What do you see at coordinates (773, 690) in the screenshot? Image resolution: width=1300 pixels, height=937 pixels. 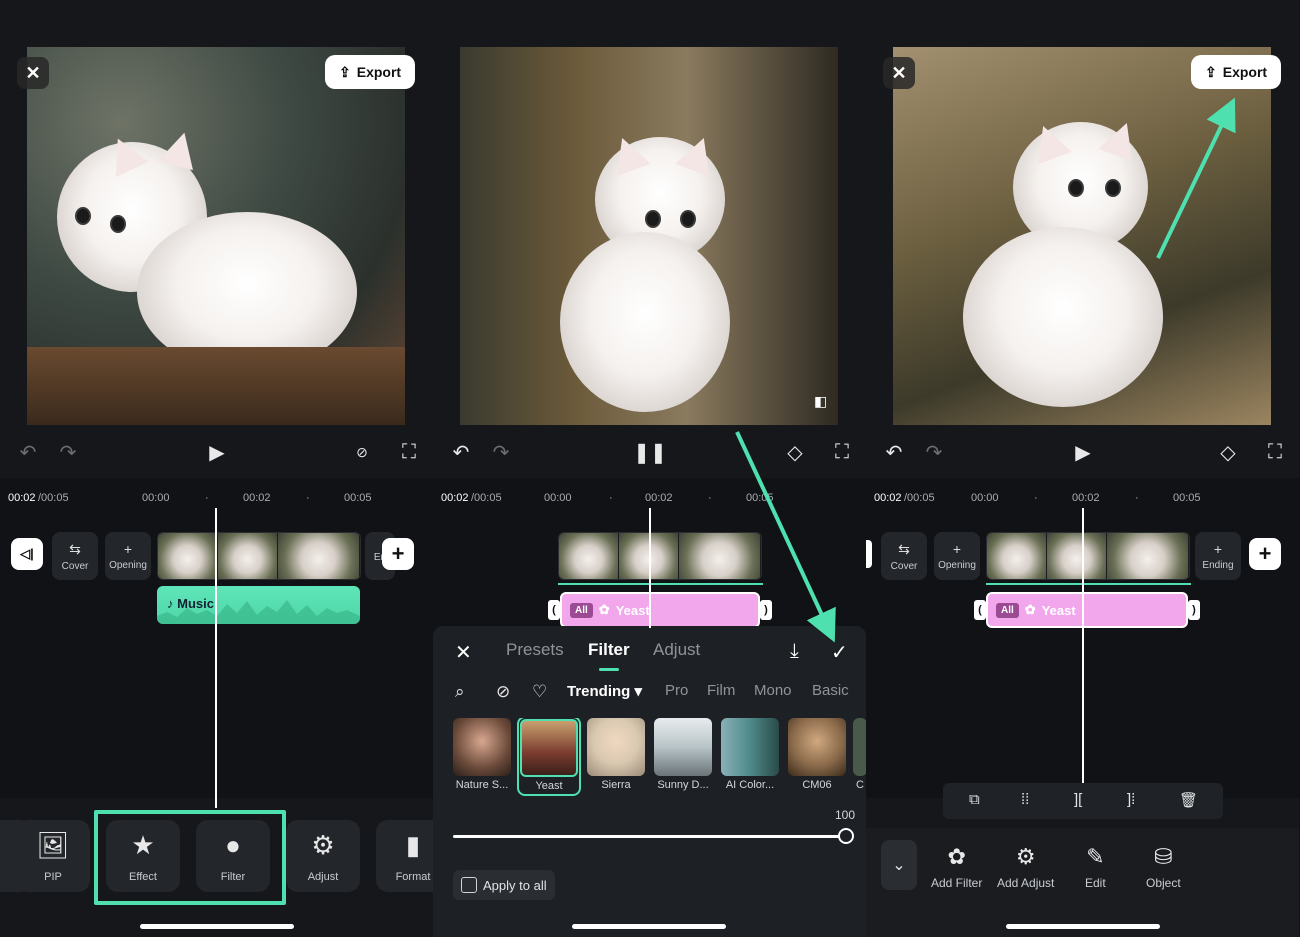 I see `category-mono: Mono` at bounding box center [773, 690].